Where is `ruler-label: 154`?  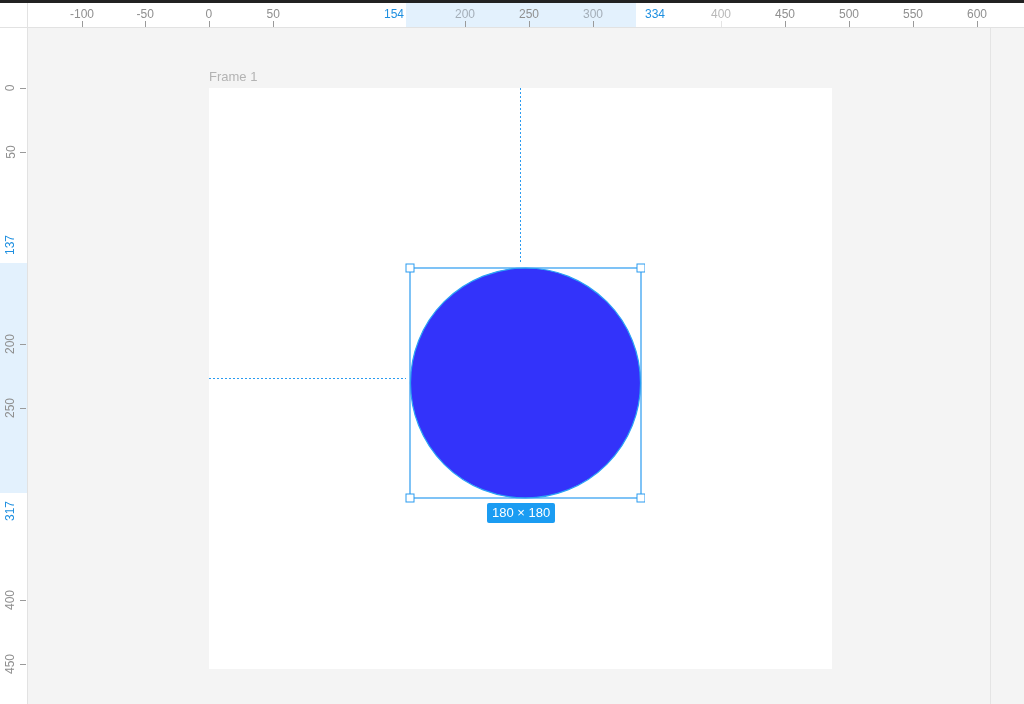 ruler-label: 154 is located at coordinates (394, 14).